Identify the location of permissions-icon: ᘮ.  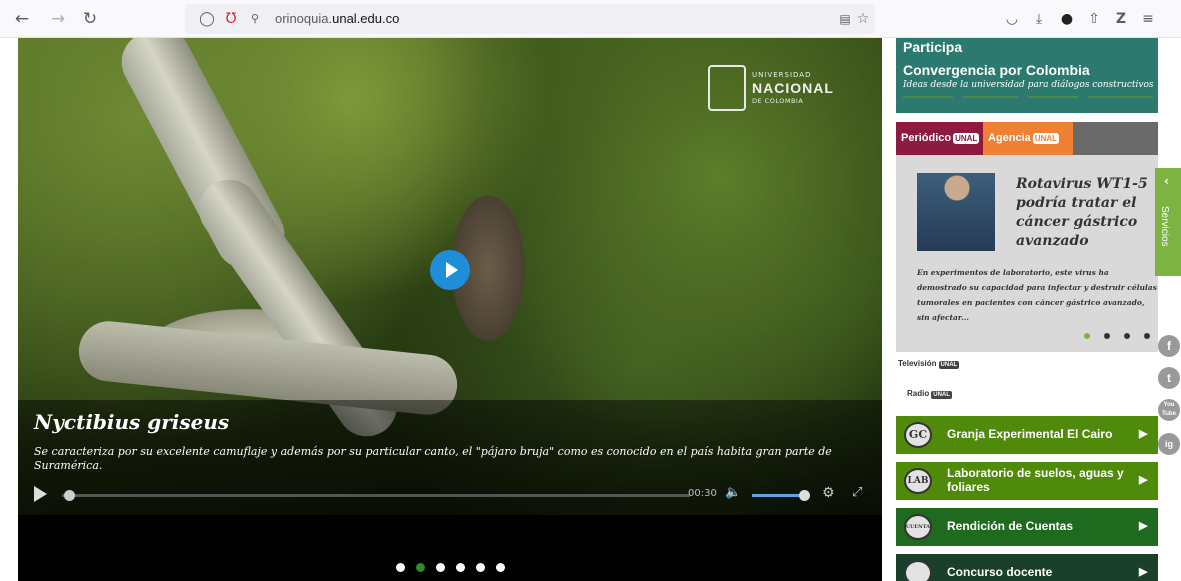
(231, 19).